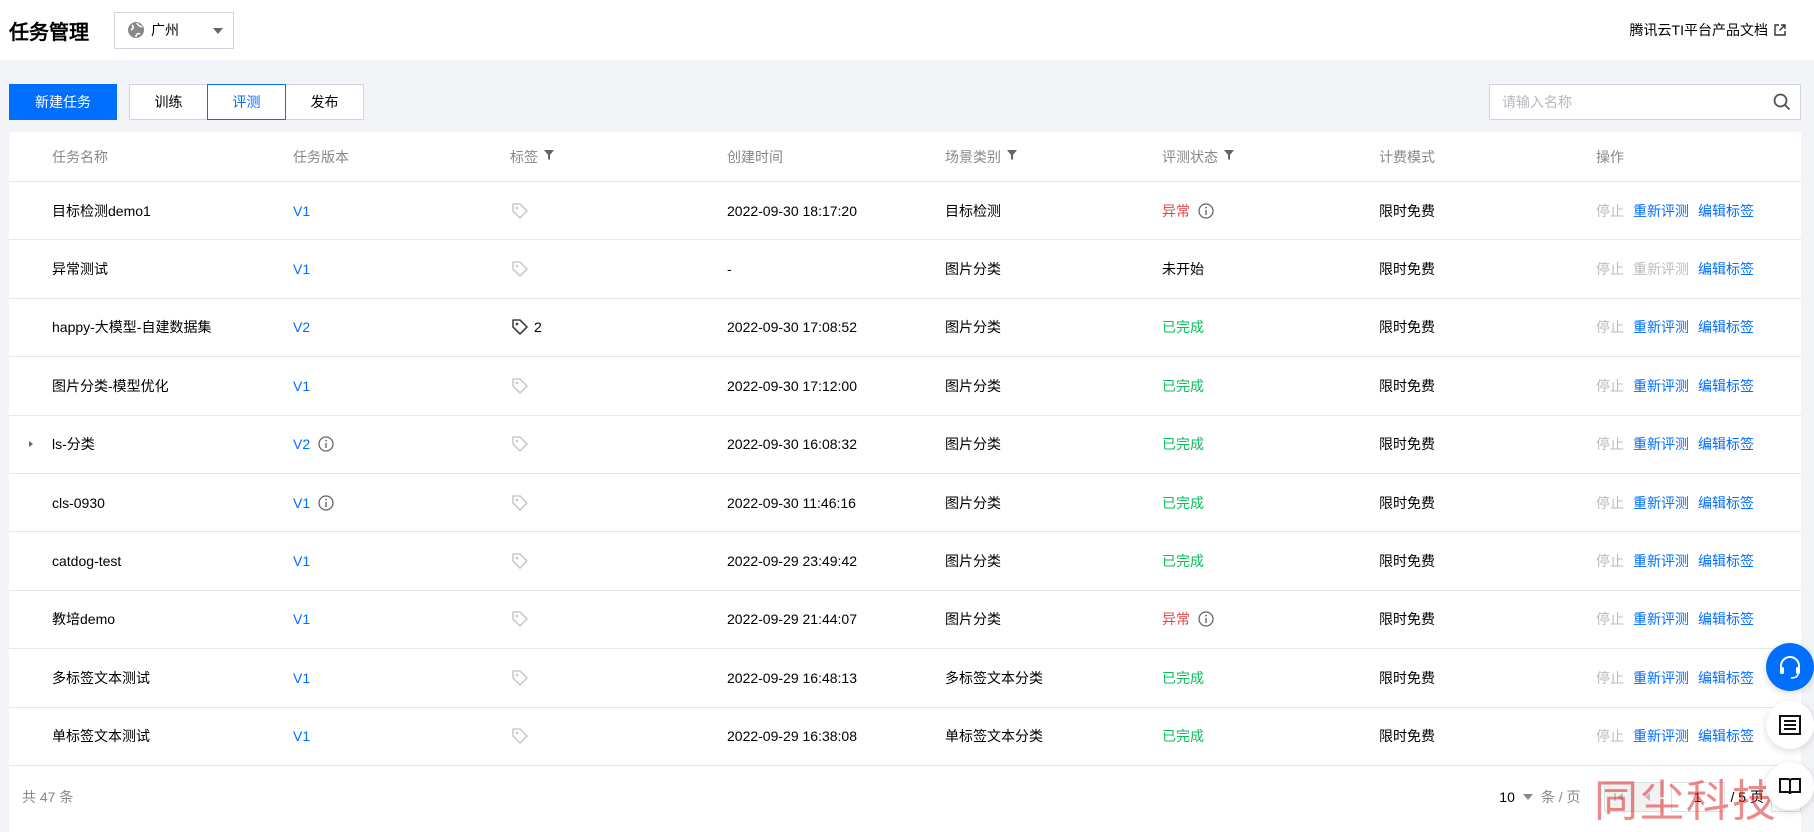  What do you see at coordinates (132, 327) in the screenshot?
I see `task-name: happy-大模型-自建数据集` at bounding box center [132, 327].